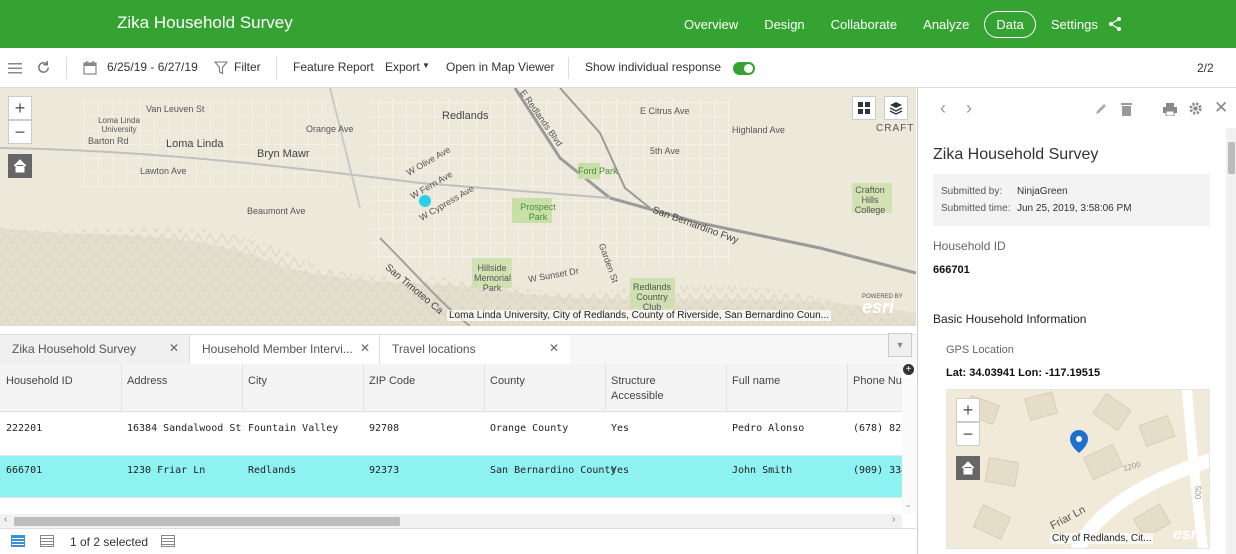 The height and width of the screenshot is (554, 1236). Describe the element at coordinates (257, 381) in the screenshot. I see `column-header: City` at that location.